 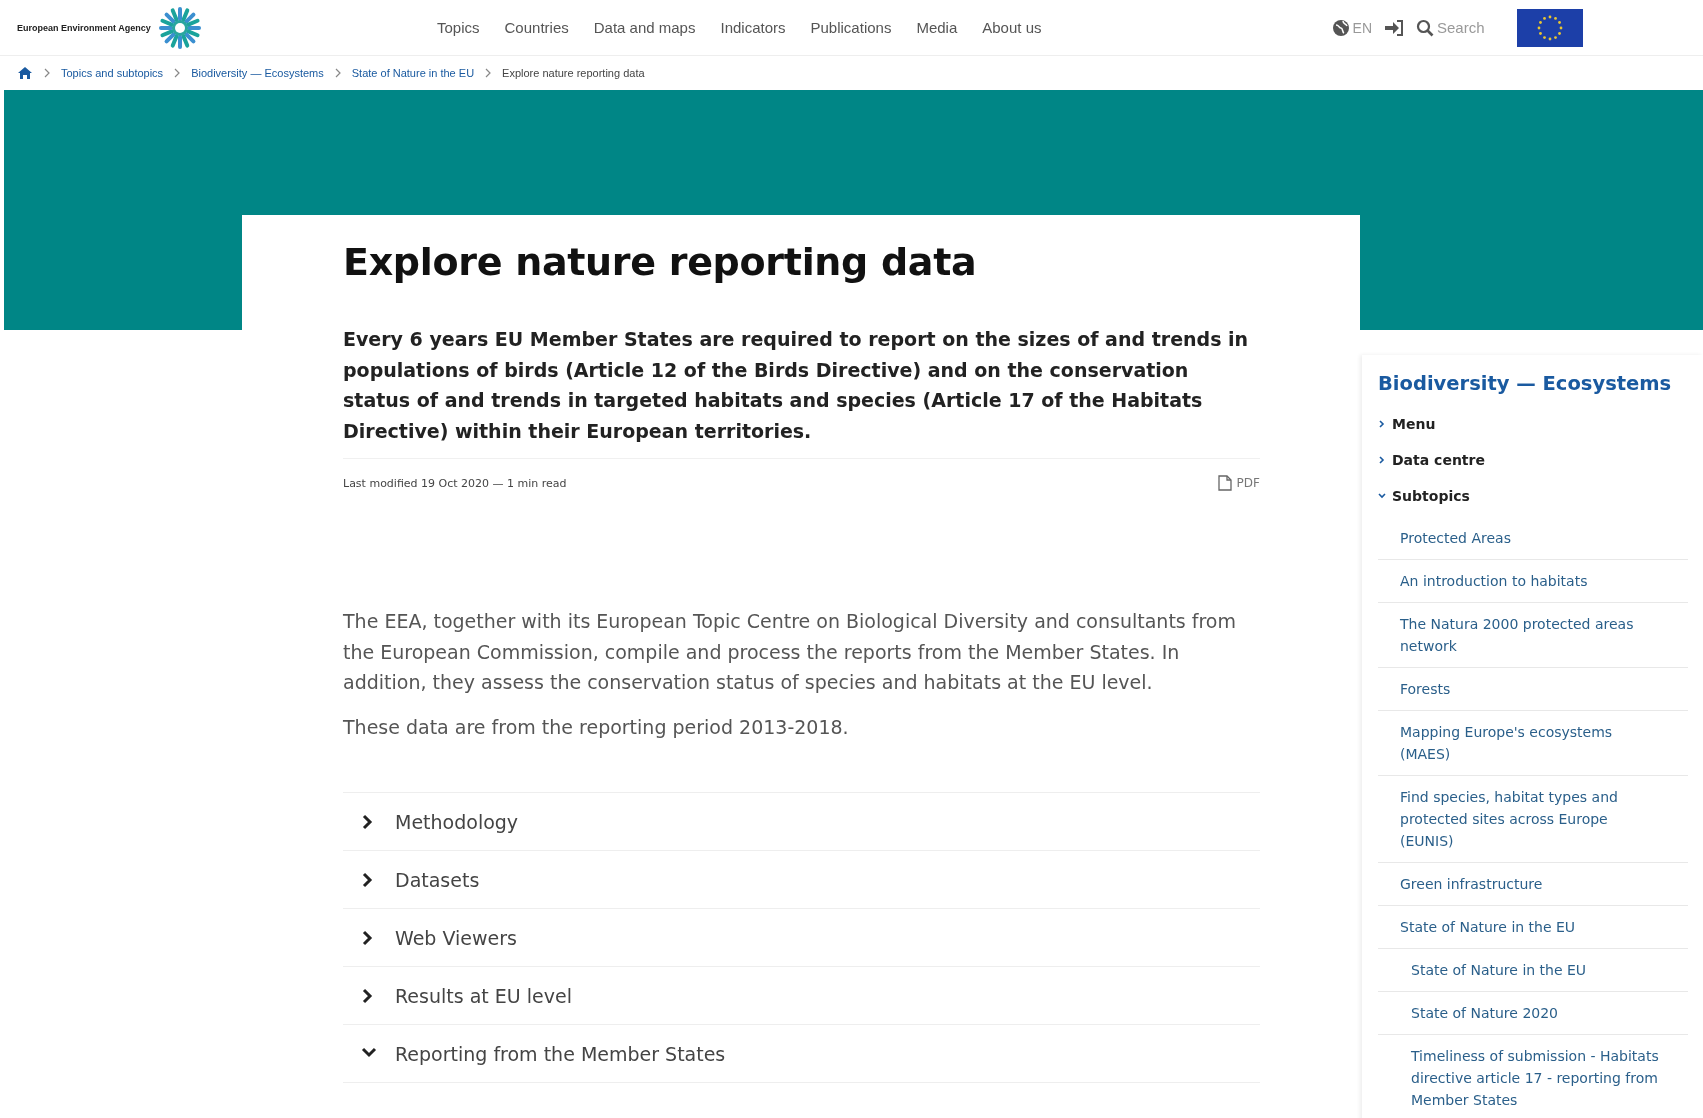 I want to click on body-paragraph: These data are from the reporting period 2013-2018., so click(x=596, y=727).